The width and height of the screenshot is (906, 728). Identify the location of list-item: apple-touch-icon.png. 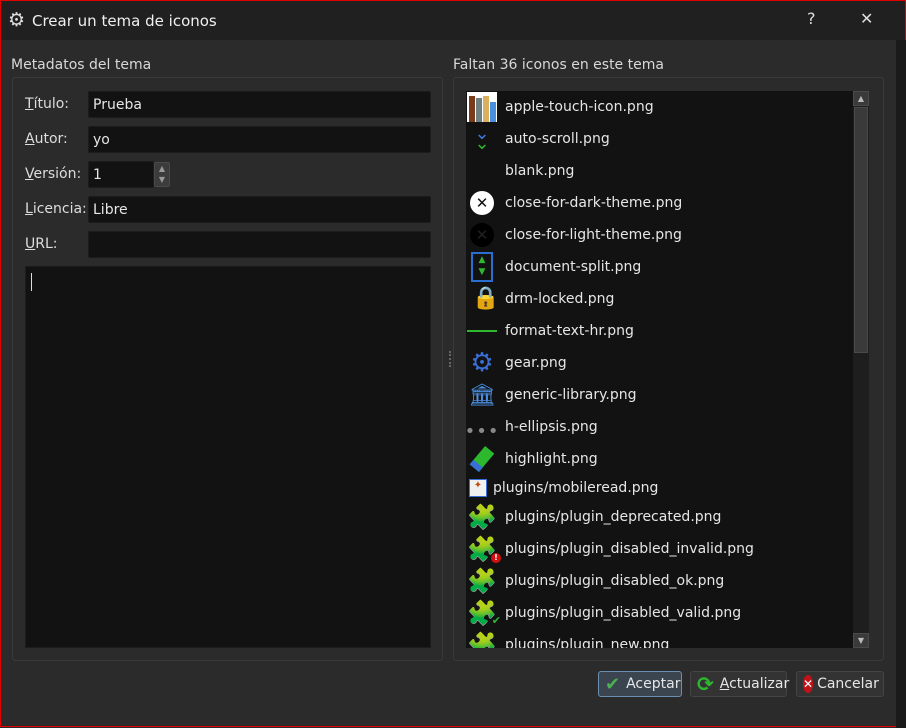
(560, 107).